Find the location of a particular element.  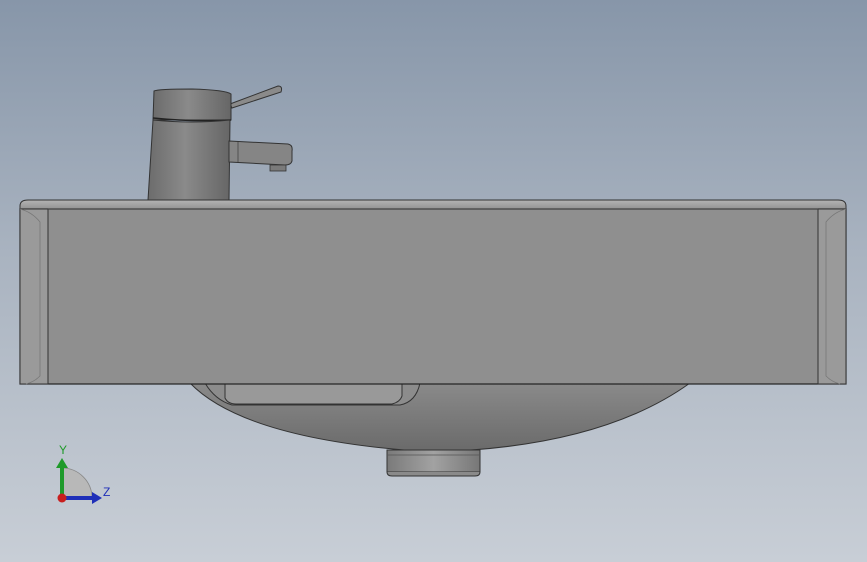

coordinate-triad: Y Z is located at coordinates (83, 473).